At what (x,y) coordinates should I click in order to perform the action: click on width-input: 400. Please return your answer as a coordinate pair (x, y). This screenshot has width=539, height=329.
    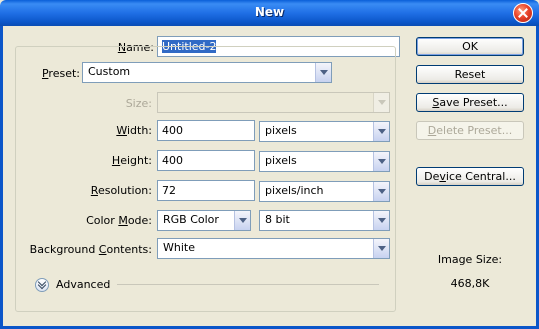
    Looking at the image, I should click on (206, 130).